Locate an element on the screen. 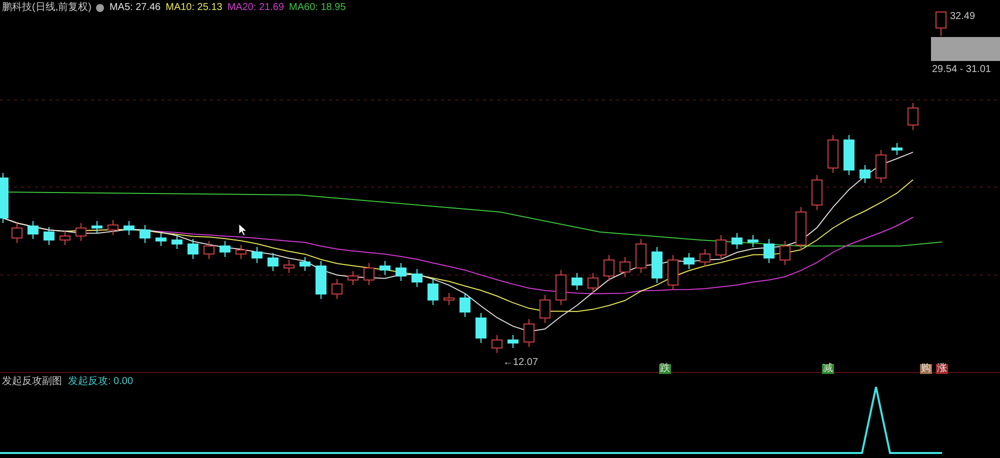  moving-average-value: MA60: 18.95 is located at coordinates (317, 8).